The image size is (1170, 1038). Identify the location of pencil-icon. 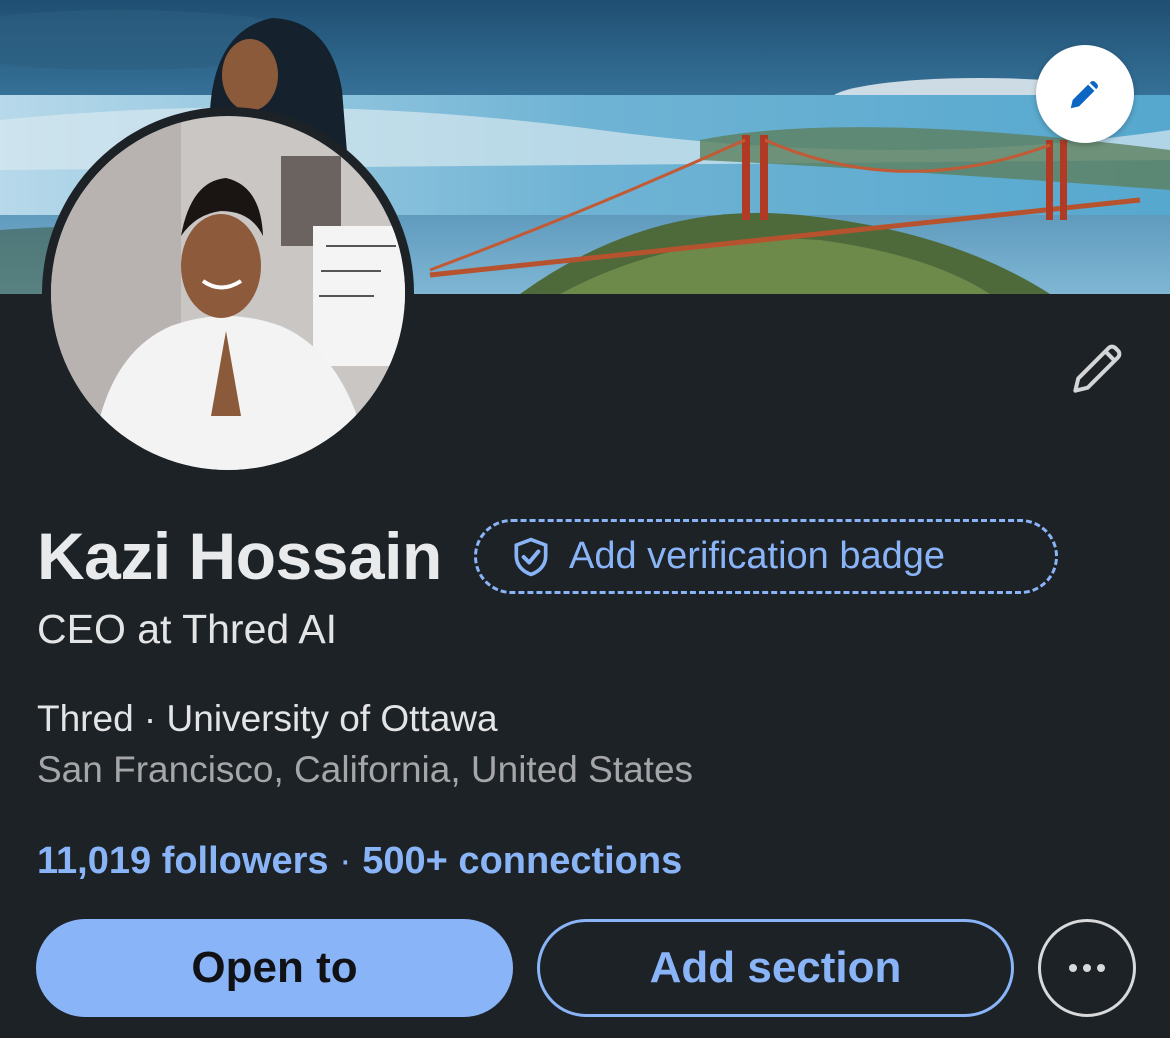
(1084, 95).